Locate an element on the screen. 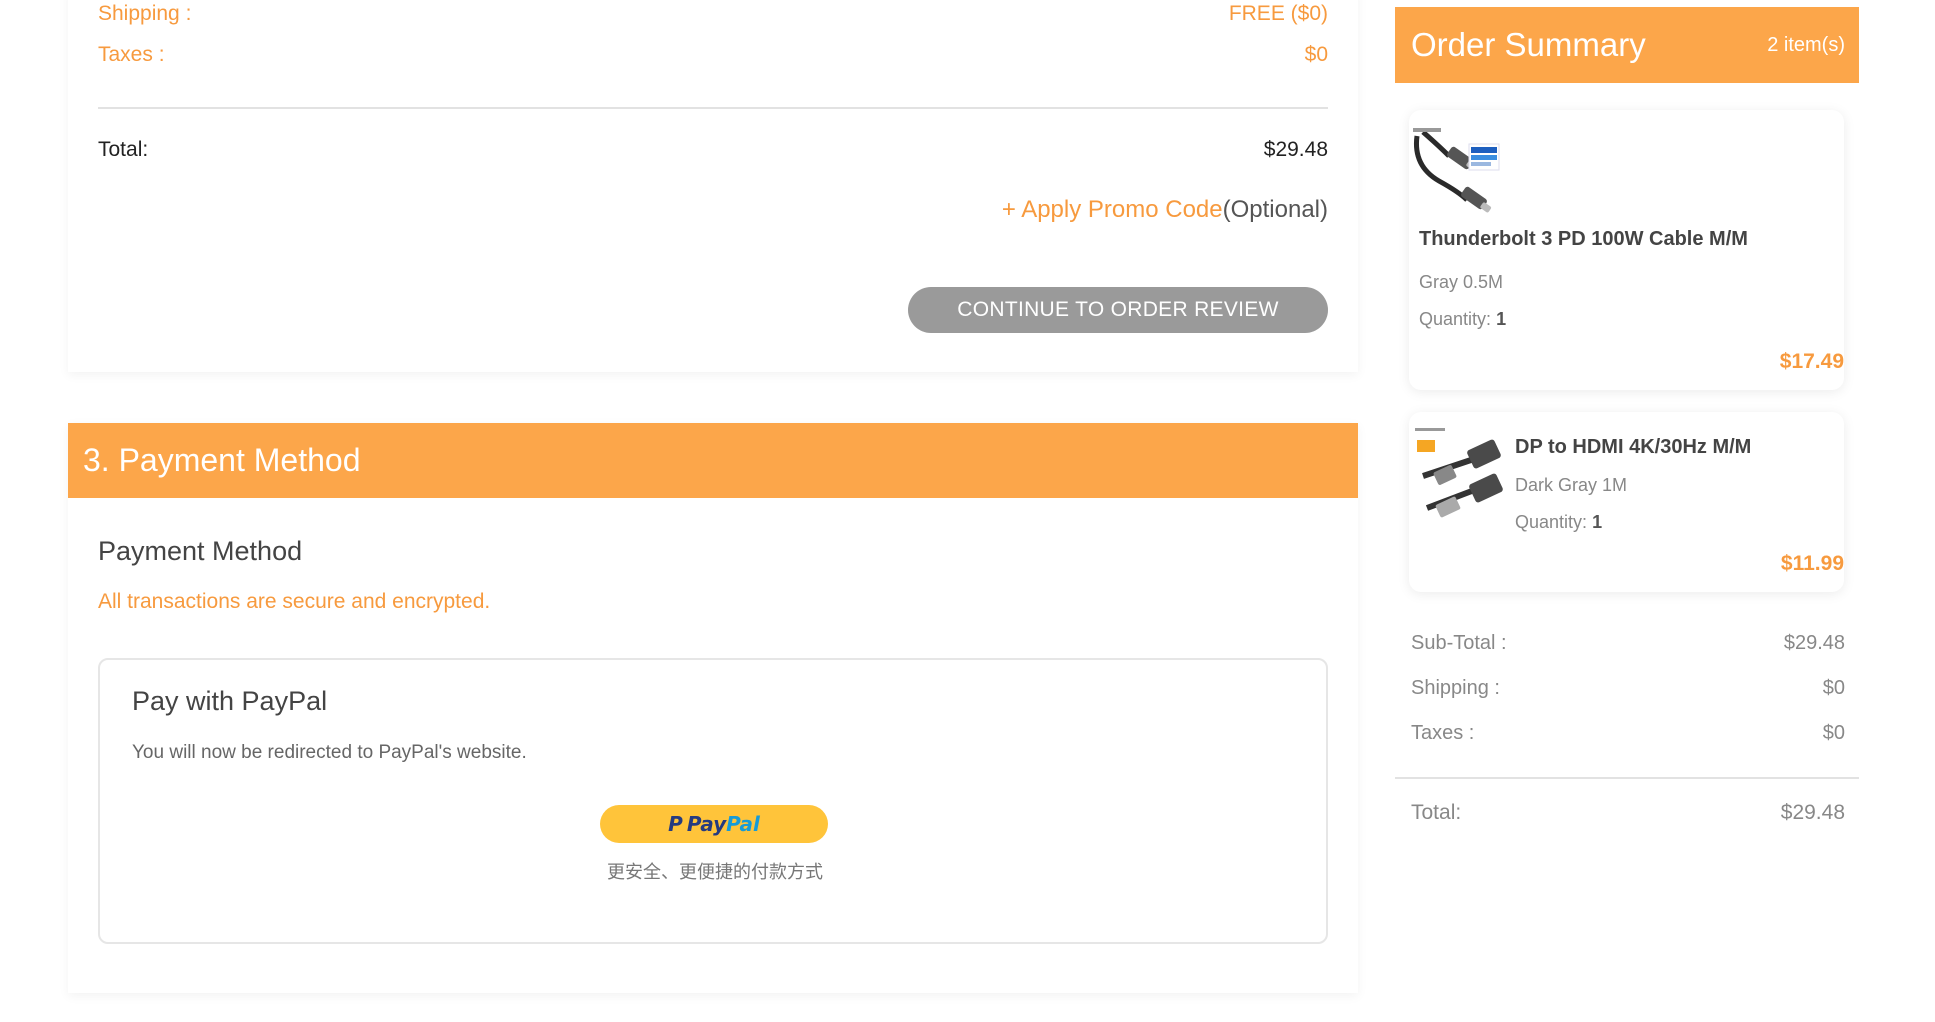  total-value: $29.48 is located at coordinates (1295, 149).